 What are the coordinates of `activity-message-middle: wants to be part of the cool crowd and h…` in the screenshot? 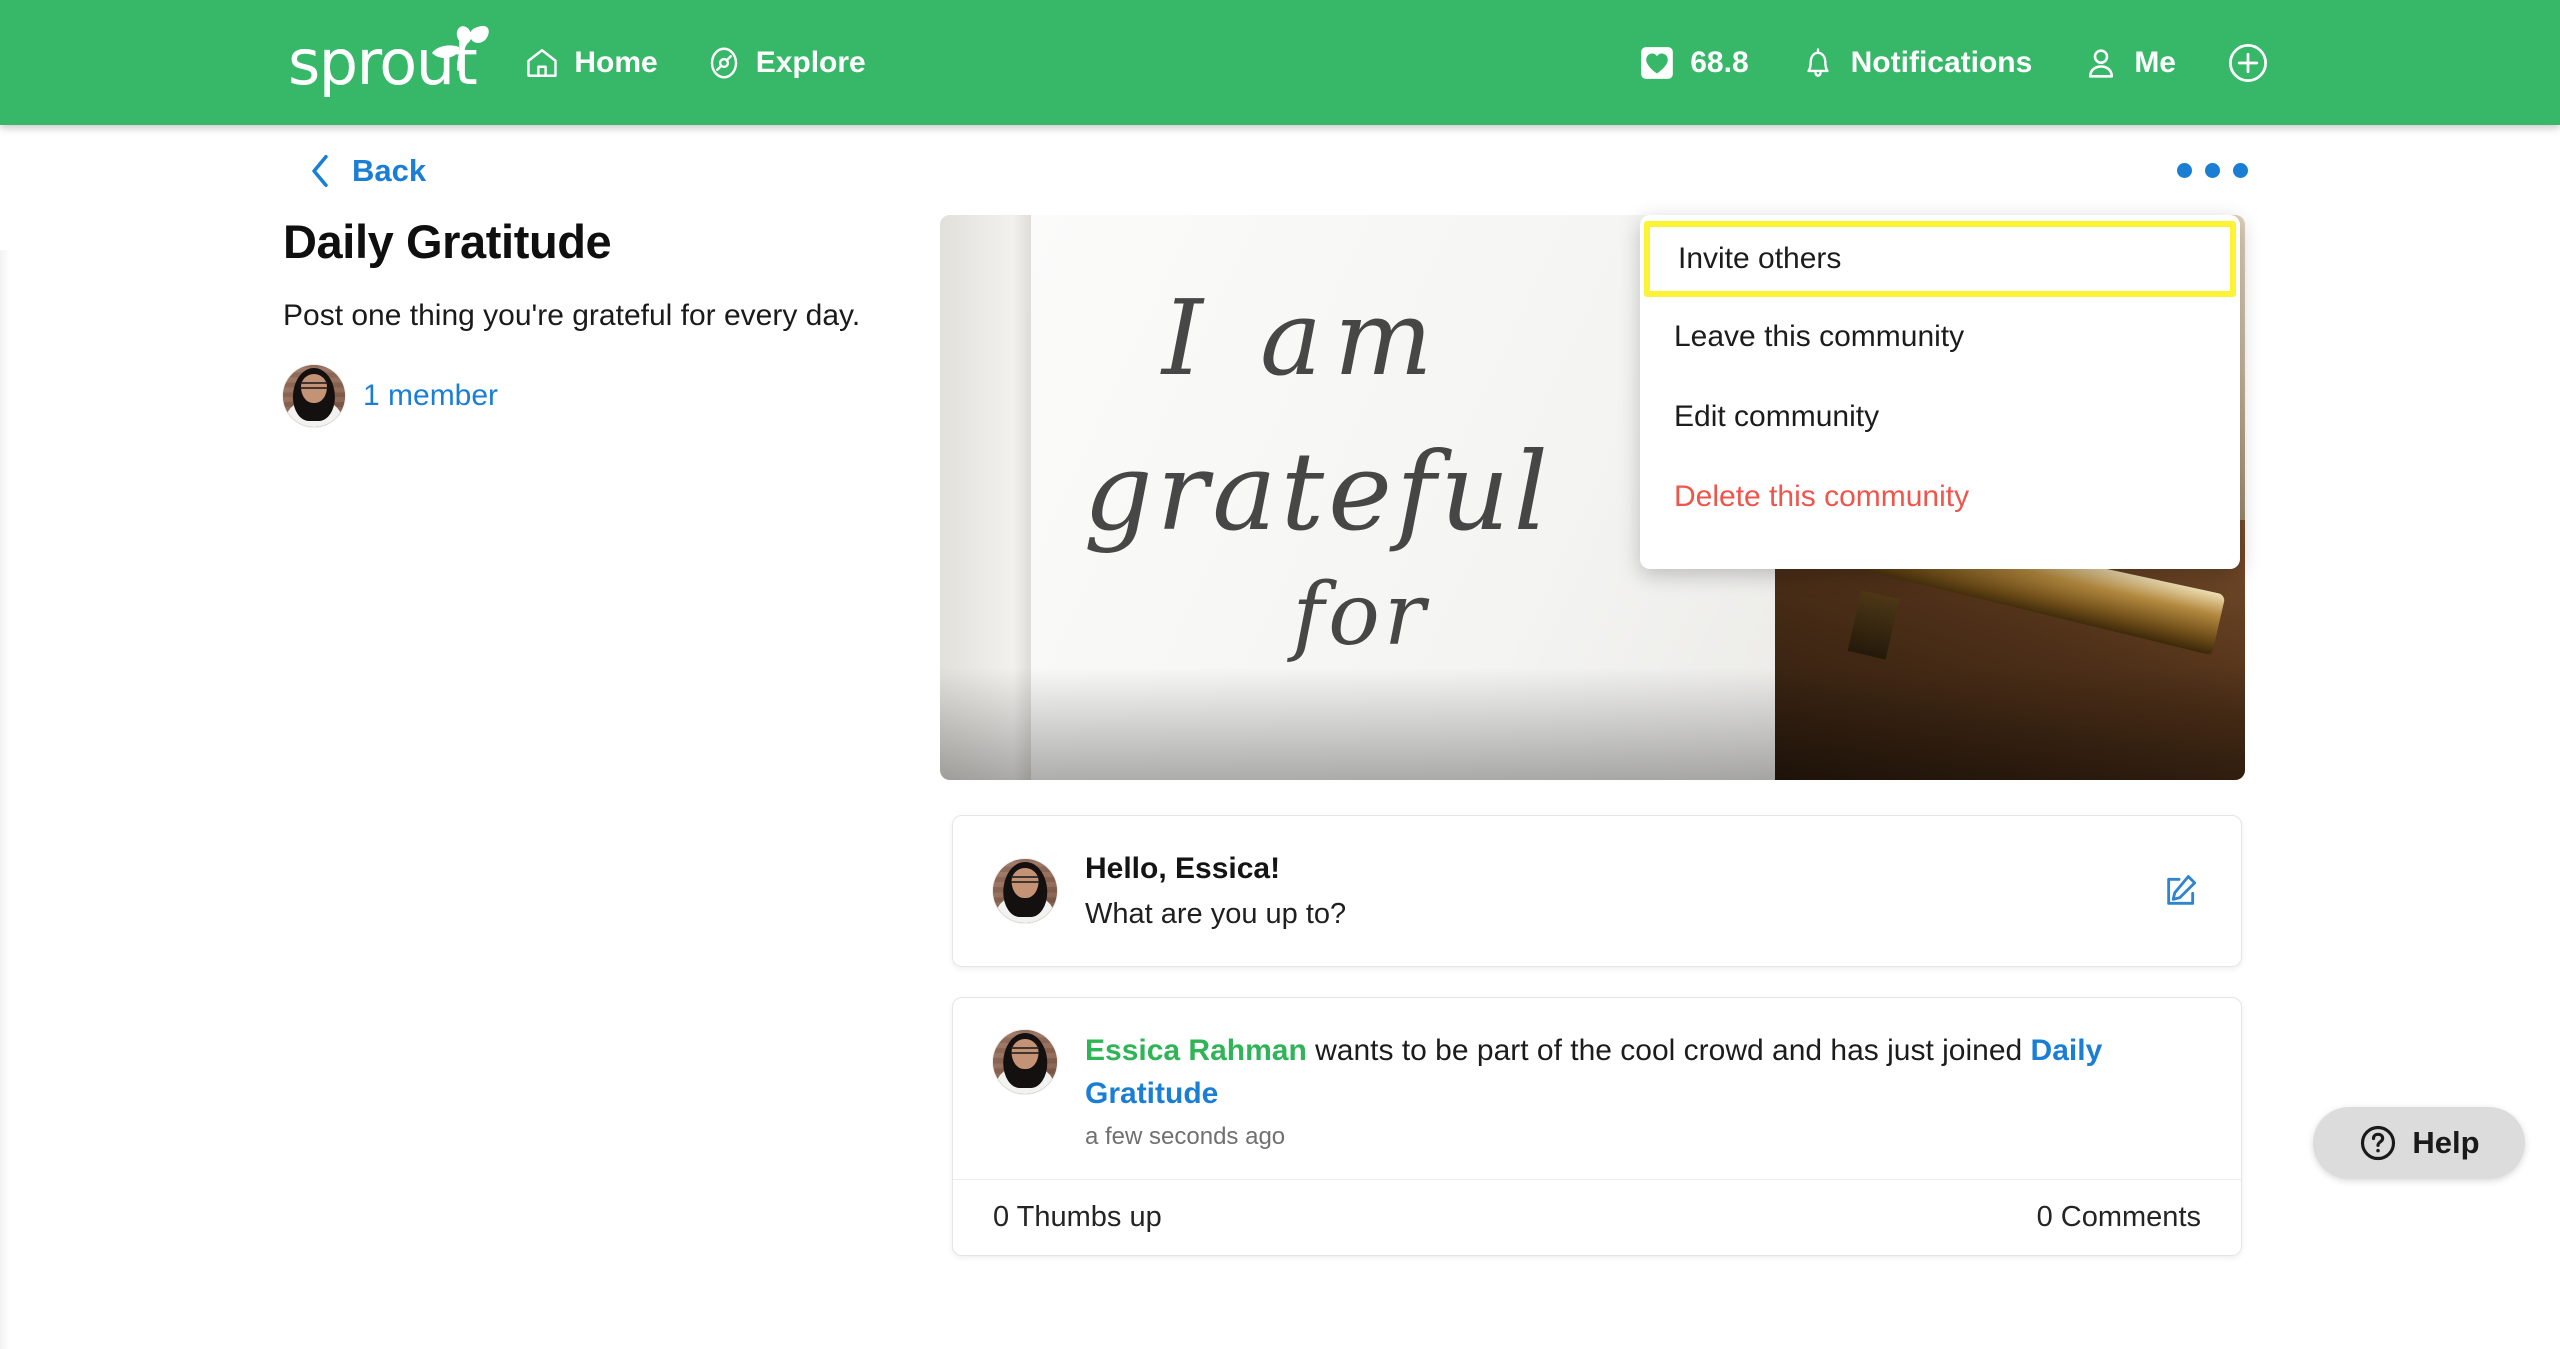 It's located at (1668, 1050).